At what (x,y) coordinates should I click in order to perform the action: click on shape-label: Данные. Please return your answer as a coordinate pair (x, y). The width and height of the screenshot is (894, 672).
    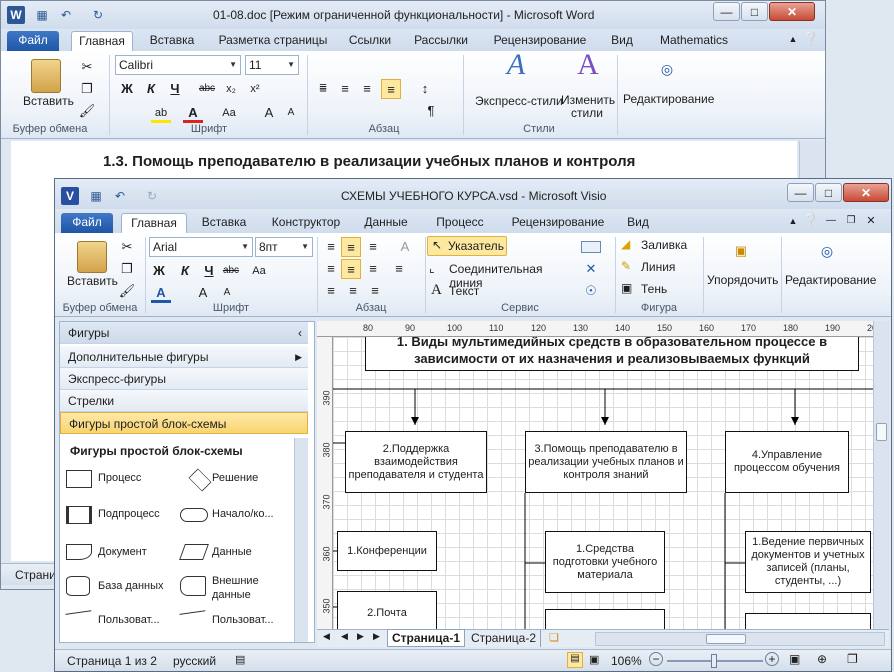
    Looking at the image, I should click on (232, 552).